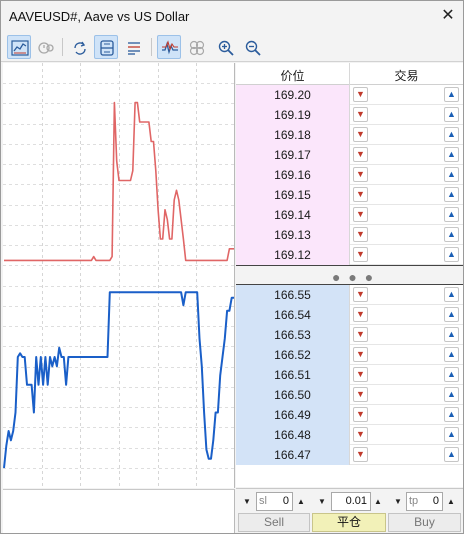  Describe the element at coordinates (448, 16) in the screenshot. I see `close-icon: ✕` at that location.